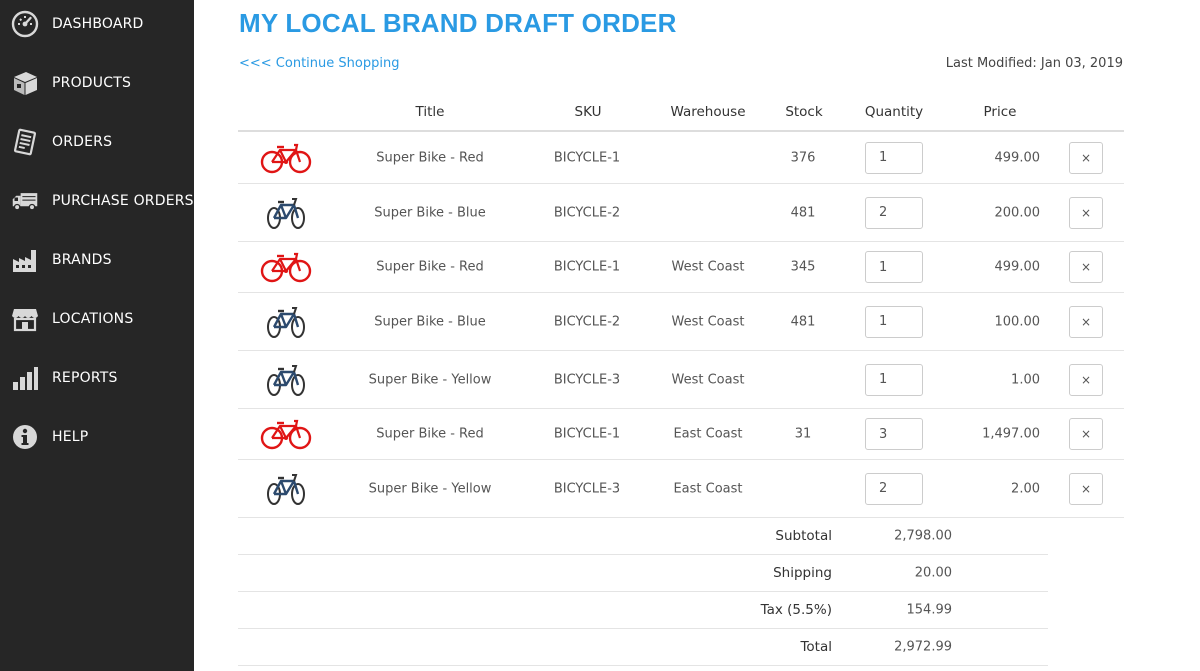 Image resolution: width=1200 pixels, height=671 pixels. What do you see at coordinates (1000, 112) in the screenshot?
I see `header-price: Price` at bounding box center [1000, 112].